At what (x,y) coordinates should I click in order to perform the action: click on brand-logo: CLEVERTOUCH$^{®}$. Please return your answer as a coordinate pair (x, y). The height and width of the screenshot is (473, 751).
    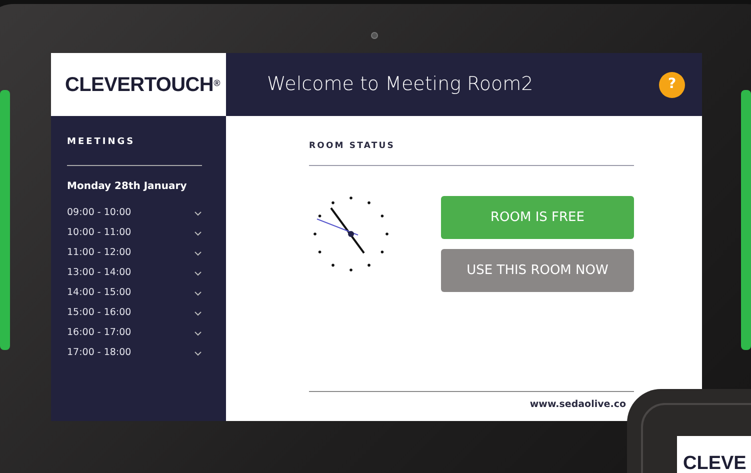
    Looking at the image, I should click on (142, 85).